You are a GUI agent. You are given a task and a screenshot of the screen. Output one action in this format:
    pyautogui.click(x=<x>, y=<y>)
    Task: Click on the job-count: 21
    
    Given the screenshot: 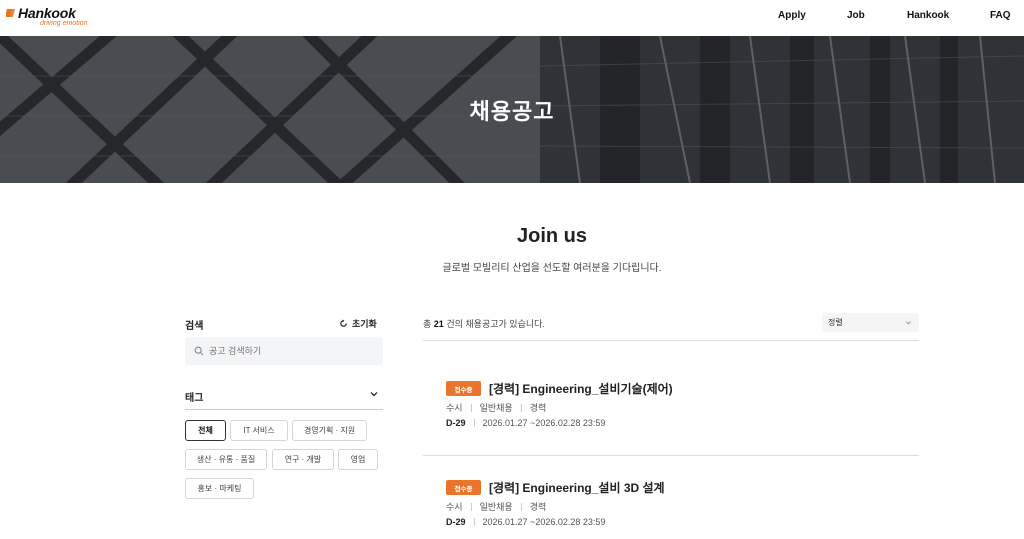 What is the action you would take?
    pyautogui.click(x=438, y=324)
    